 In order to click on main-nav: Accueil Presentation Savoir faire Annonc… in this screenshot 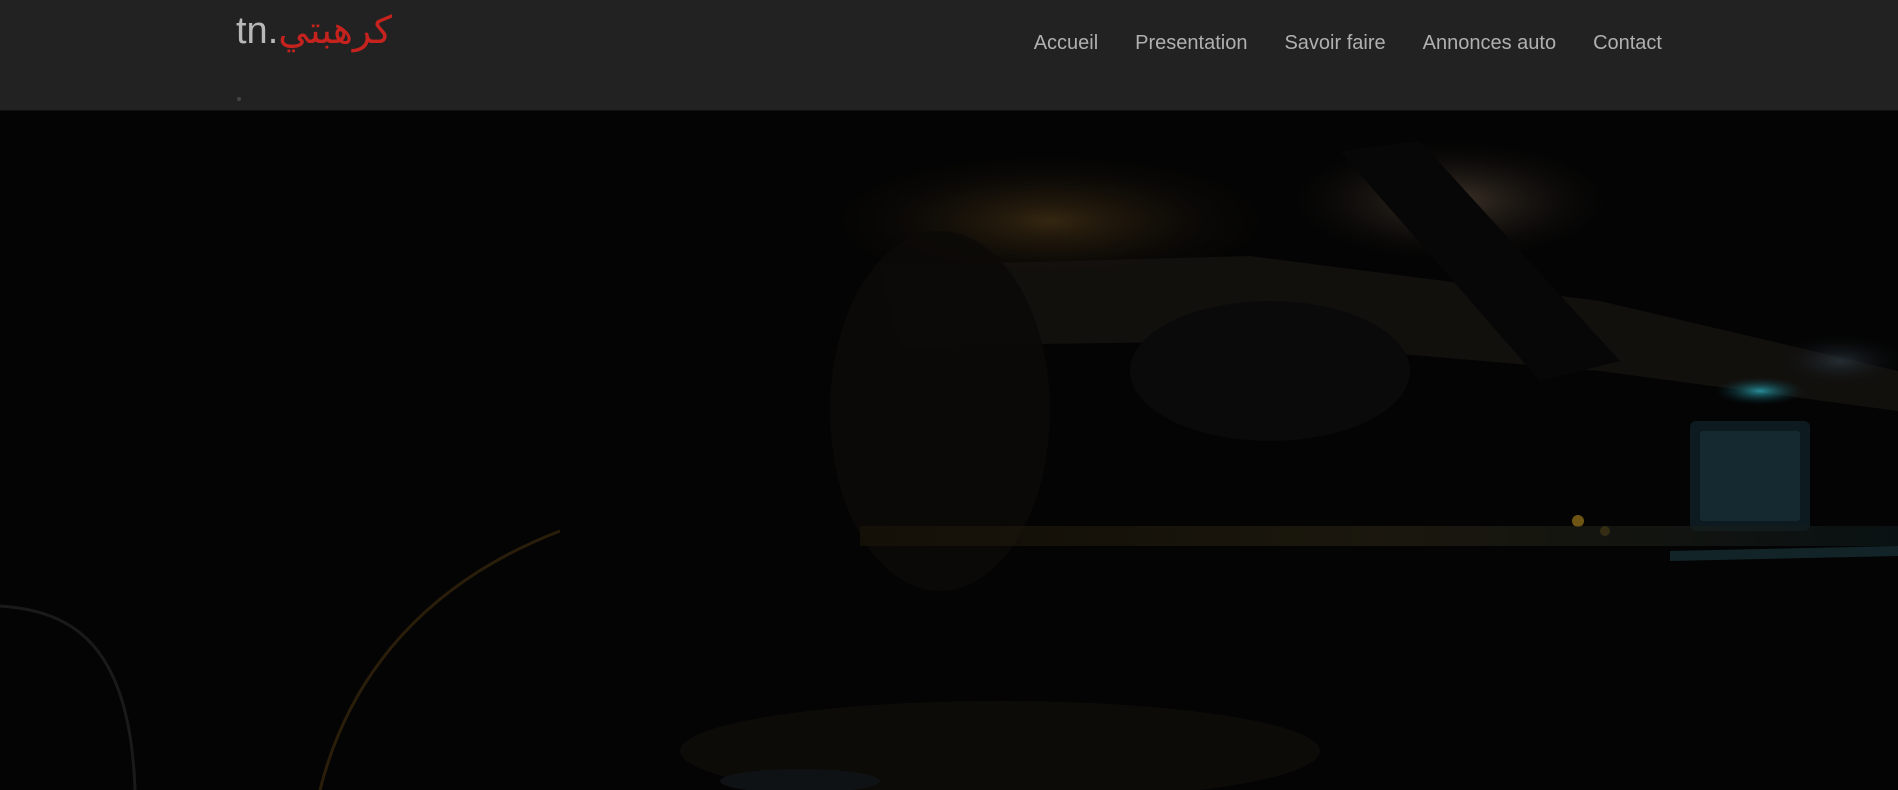, I will do `click(1338, 43)`.